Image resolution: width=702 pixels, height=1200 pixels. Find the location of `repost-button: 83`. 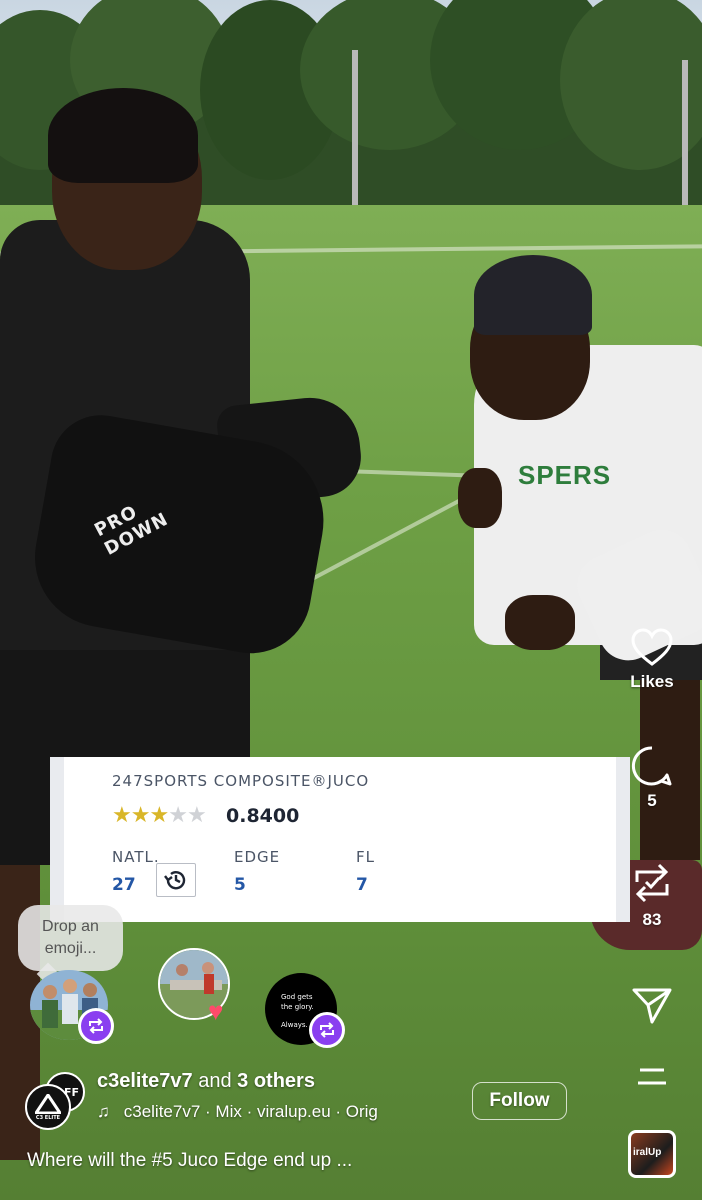

repost-button: 83 is located at coordinates (652, 895).